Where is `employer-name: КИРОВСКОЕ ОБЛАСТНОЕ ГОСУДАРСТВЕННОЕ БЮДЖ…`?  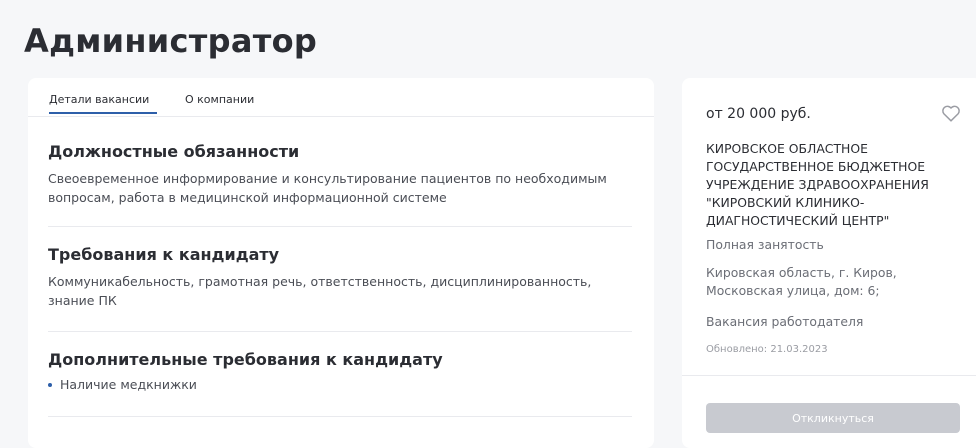 employer-name: КИРОВСКОЕ ОБЛАСТНОЕ ГОСУДАРСТВЕННОЕ БЮДЖ… is located at coordinates (841, 185).